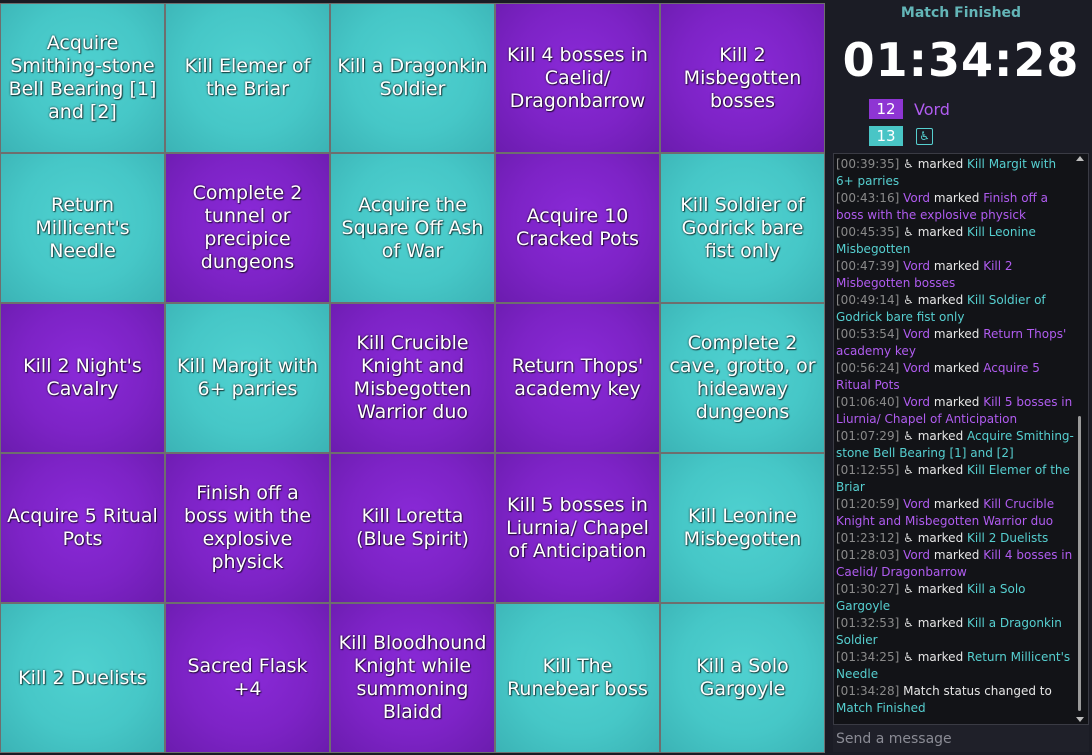  I want to click on board-cell-label: Kill Margit with 6+ parries, so click(247, 377).